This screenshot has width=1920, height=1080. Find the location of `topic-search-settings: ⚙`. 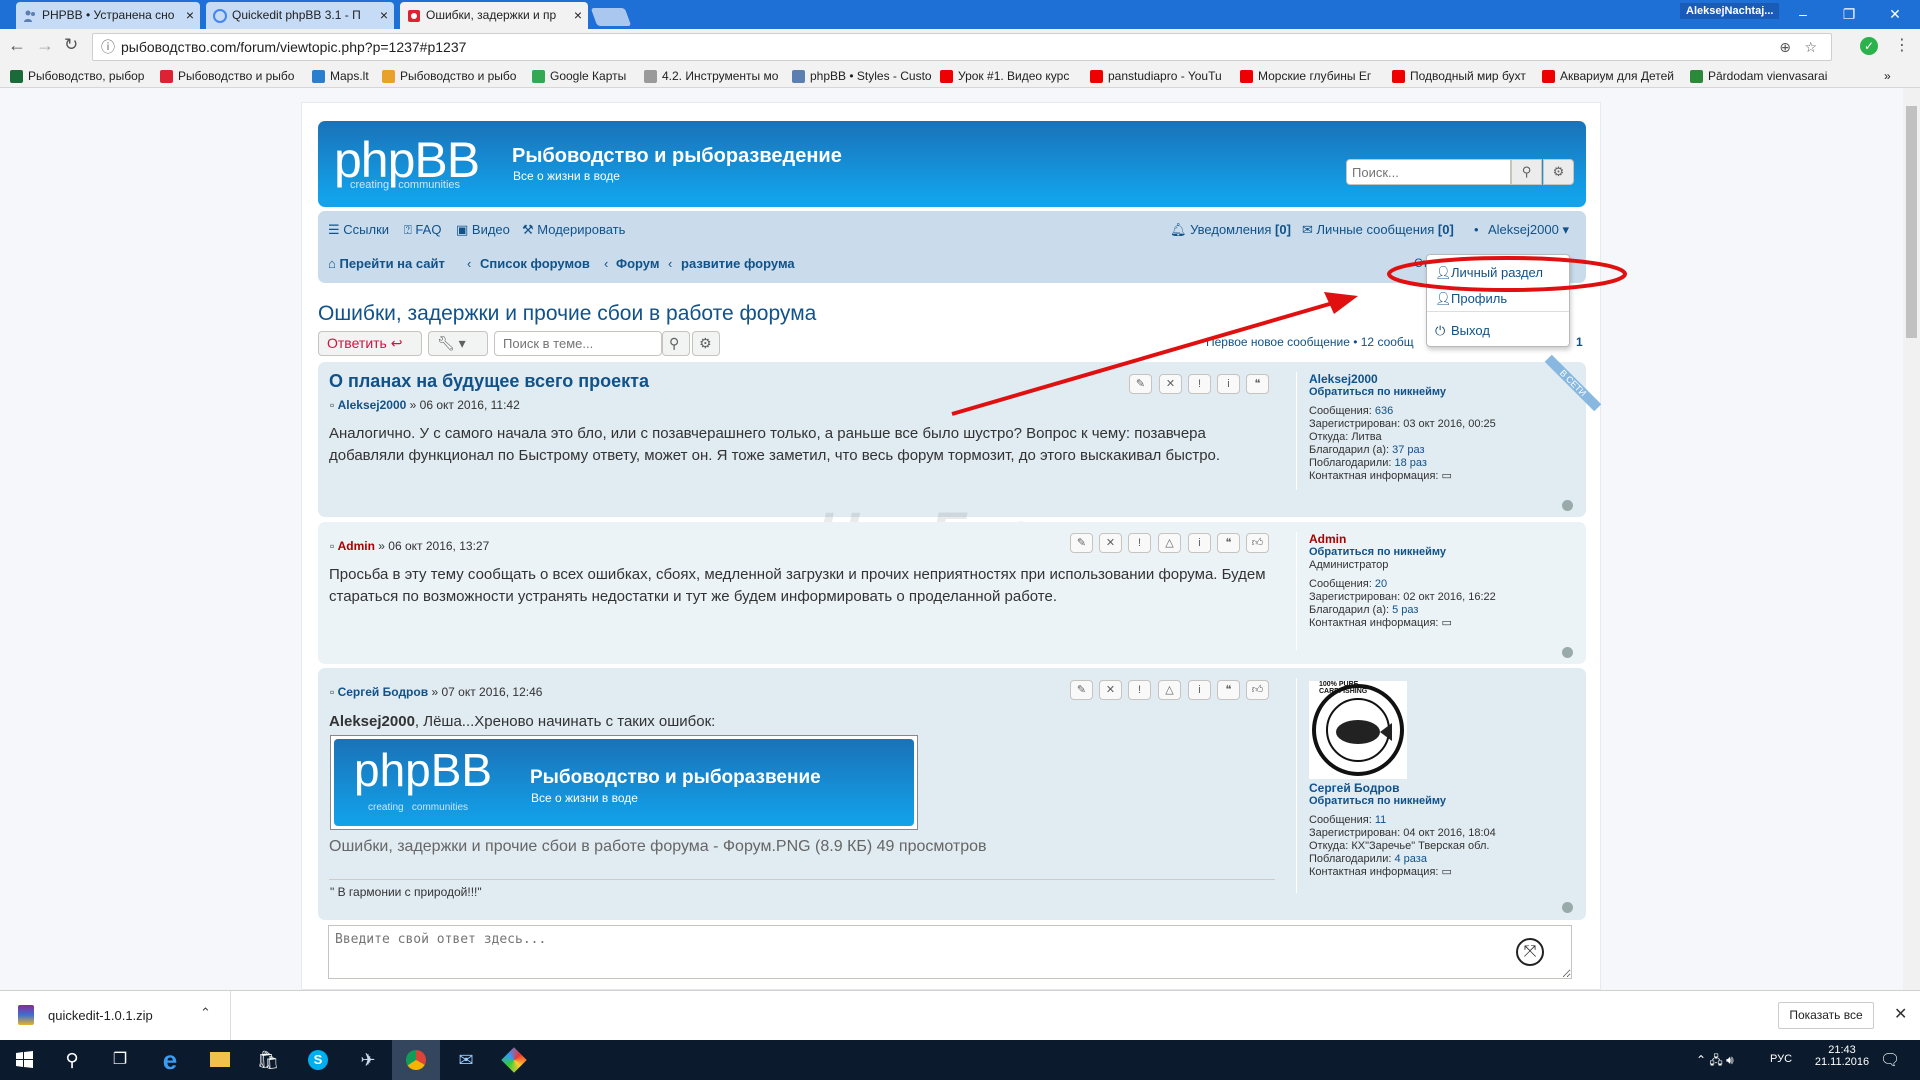

topic-search-settings: ⚙ is located at coordinates (706, 343).